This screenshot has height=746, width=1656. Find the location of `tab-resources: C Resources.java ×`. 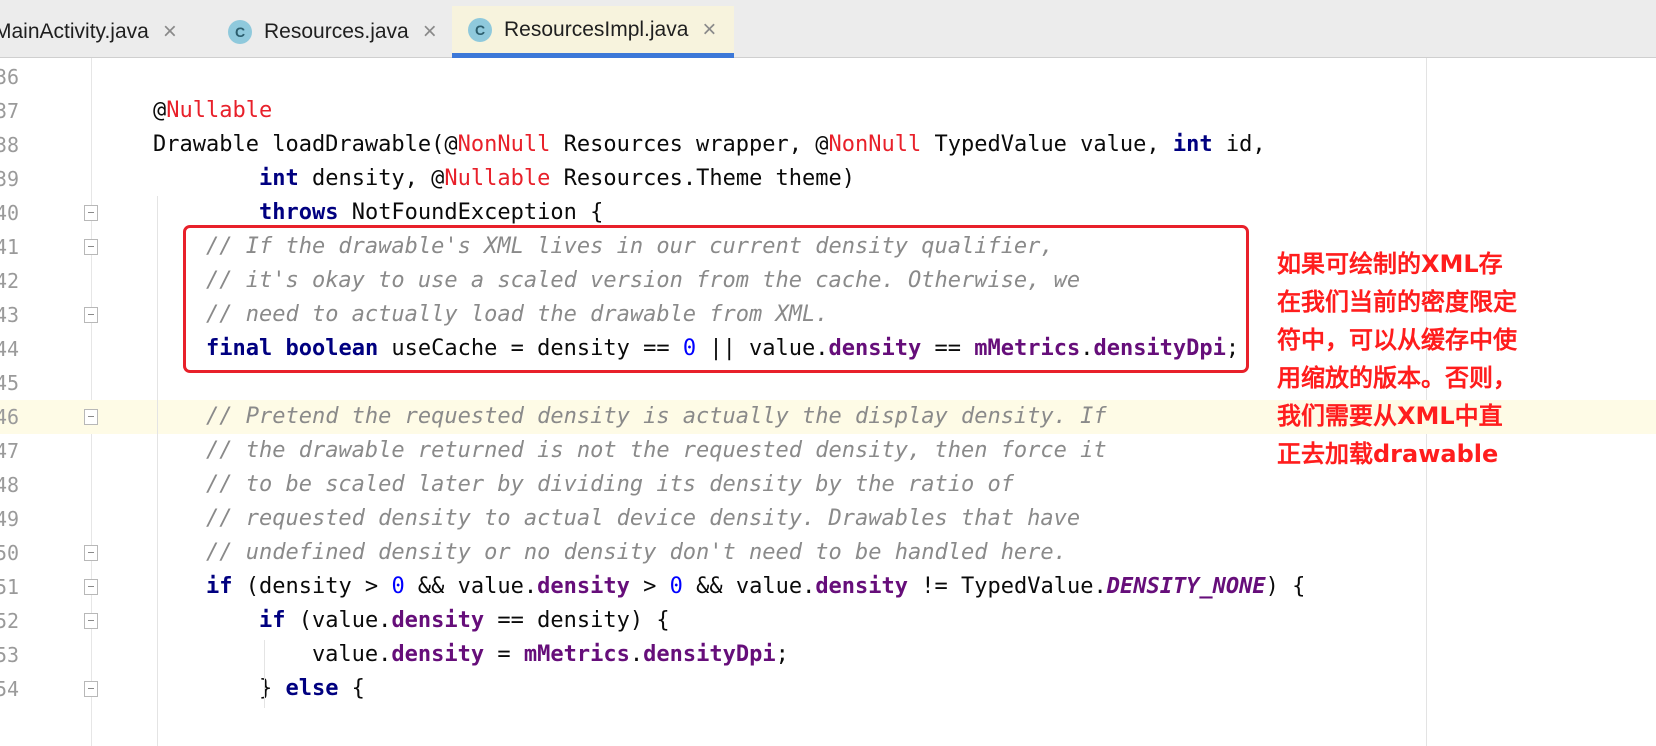

tab-resources: C Resources.java × is located at coordinates (332, 32).